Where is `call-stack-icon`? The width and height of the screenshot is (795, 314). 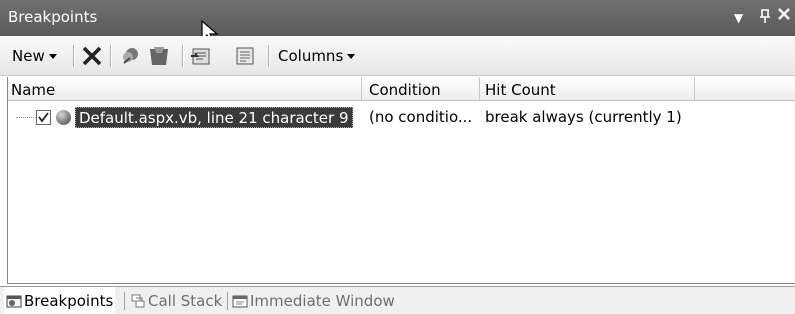
call-stack-icon is located at coordinates (138, 300).